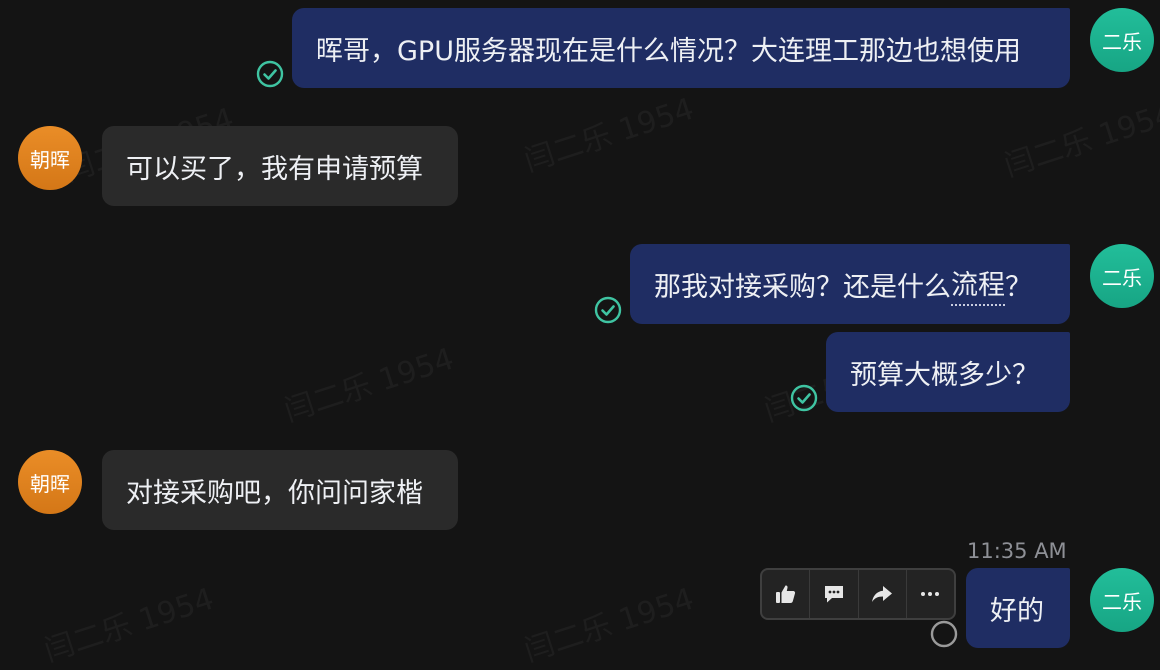  I want to click on spellcheck-word: 流程, so click(978, 284).